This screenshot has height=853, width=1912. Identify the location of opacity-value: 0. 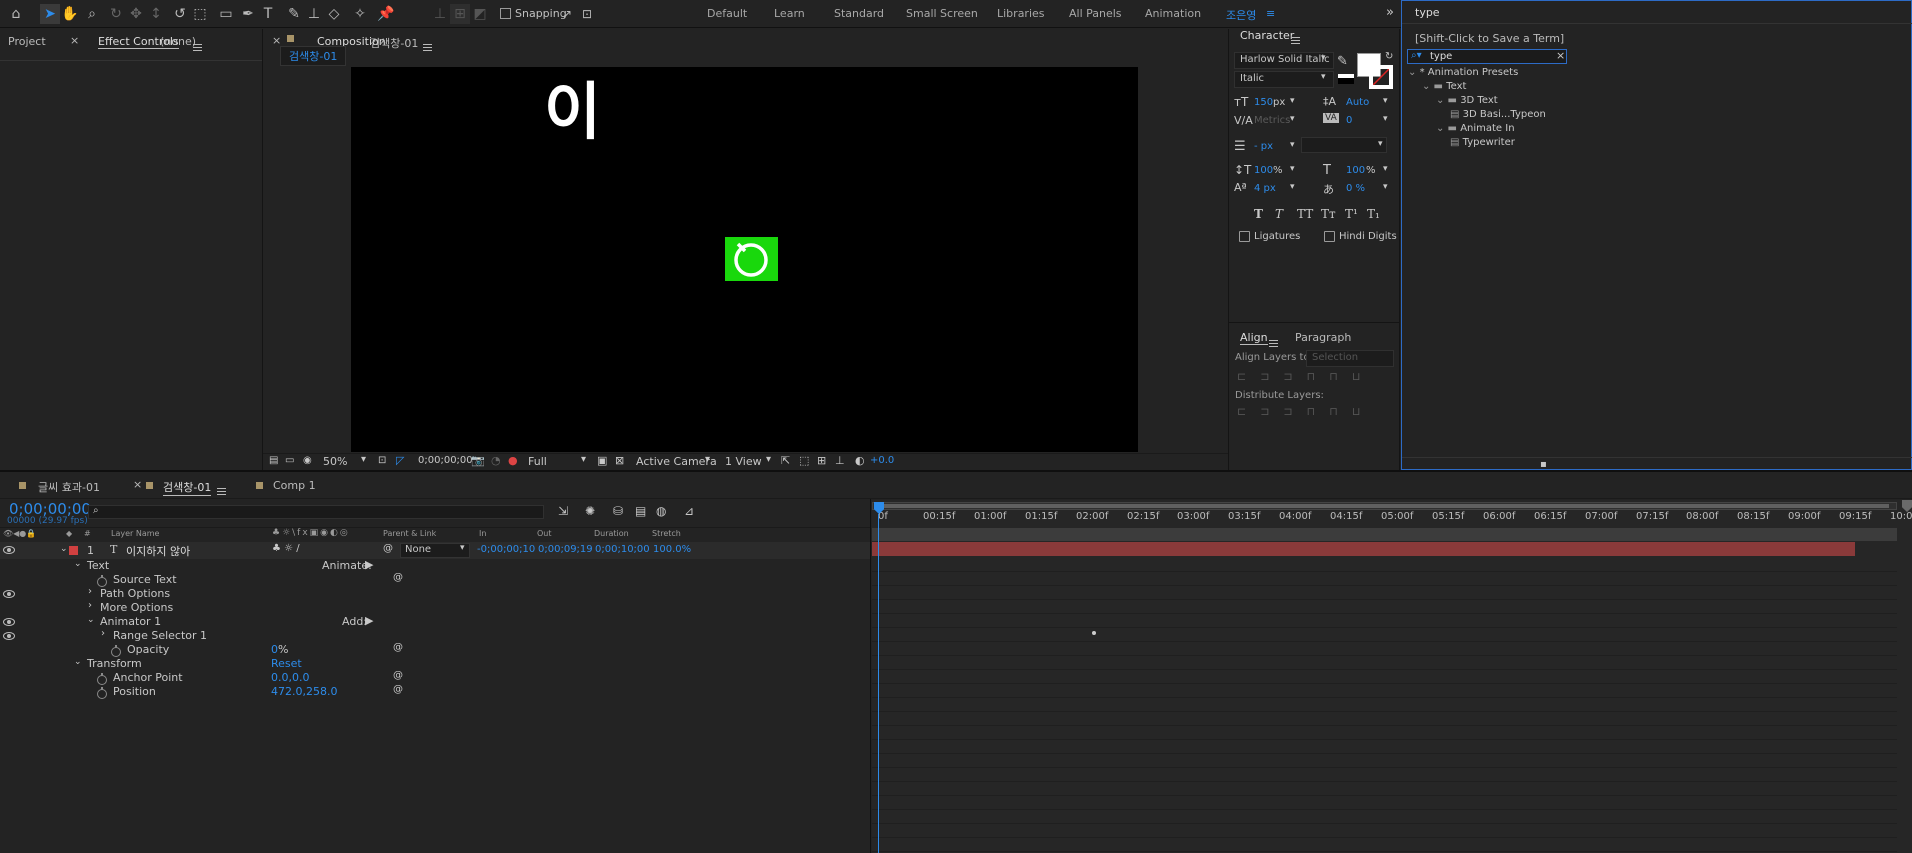
(274, 649).